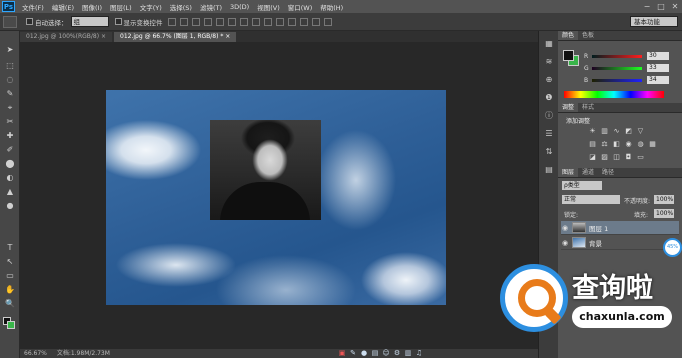 Image resolution: width=682 pixels, height=358 pixels. I want to click on brush-tool-icon: ✐, so click(10, 149).